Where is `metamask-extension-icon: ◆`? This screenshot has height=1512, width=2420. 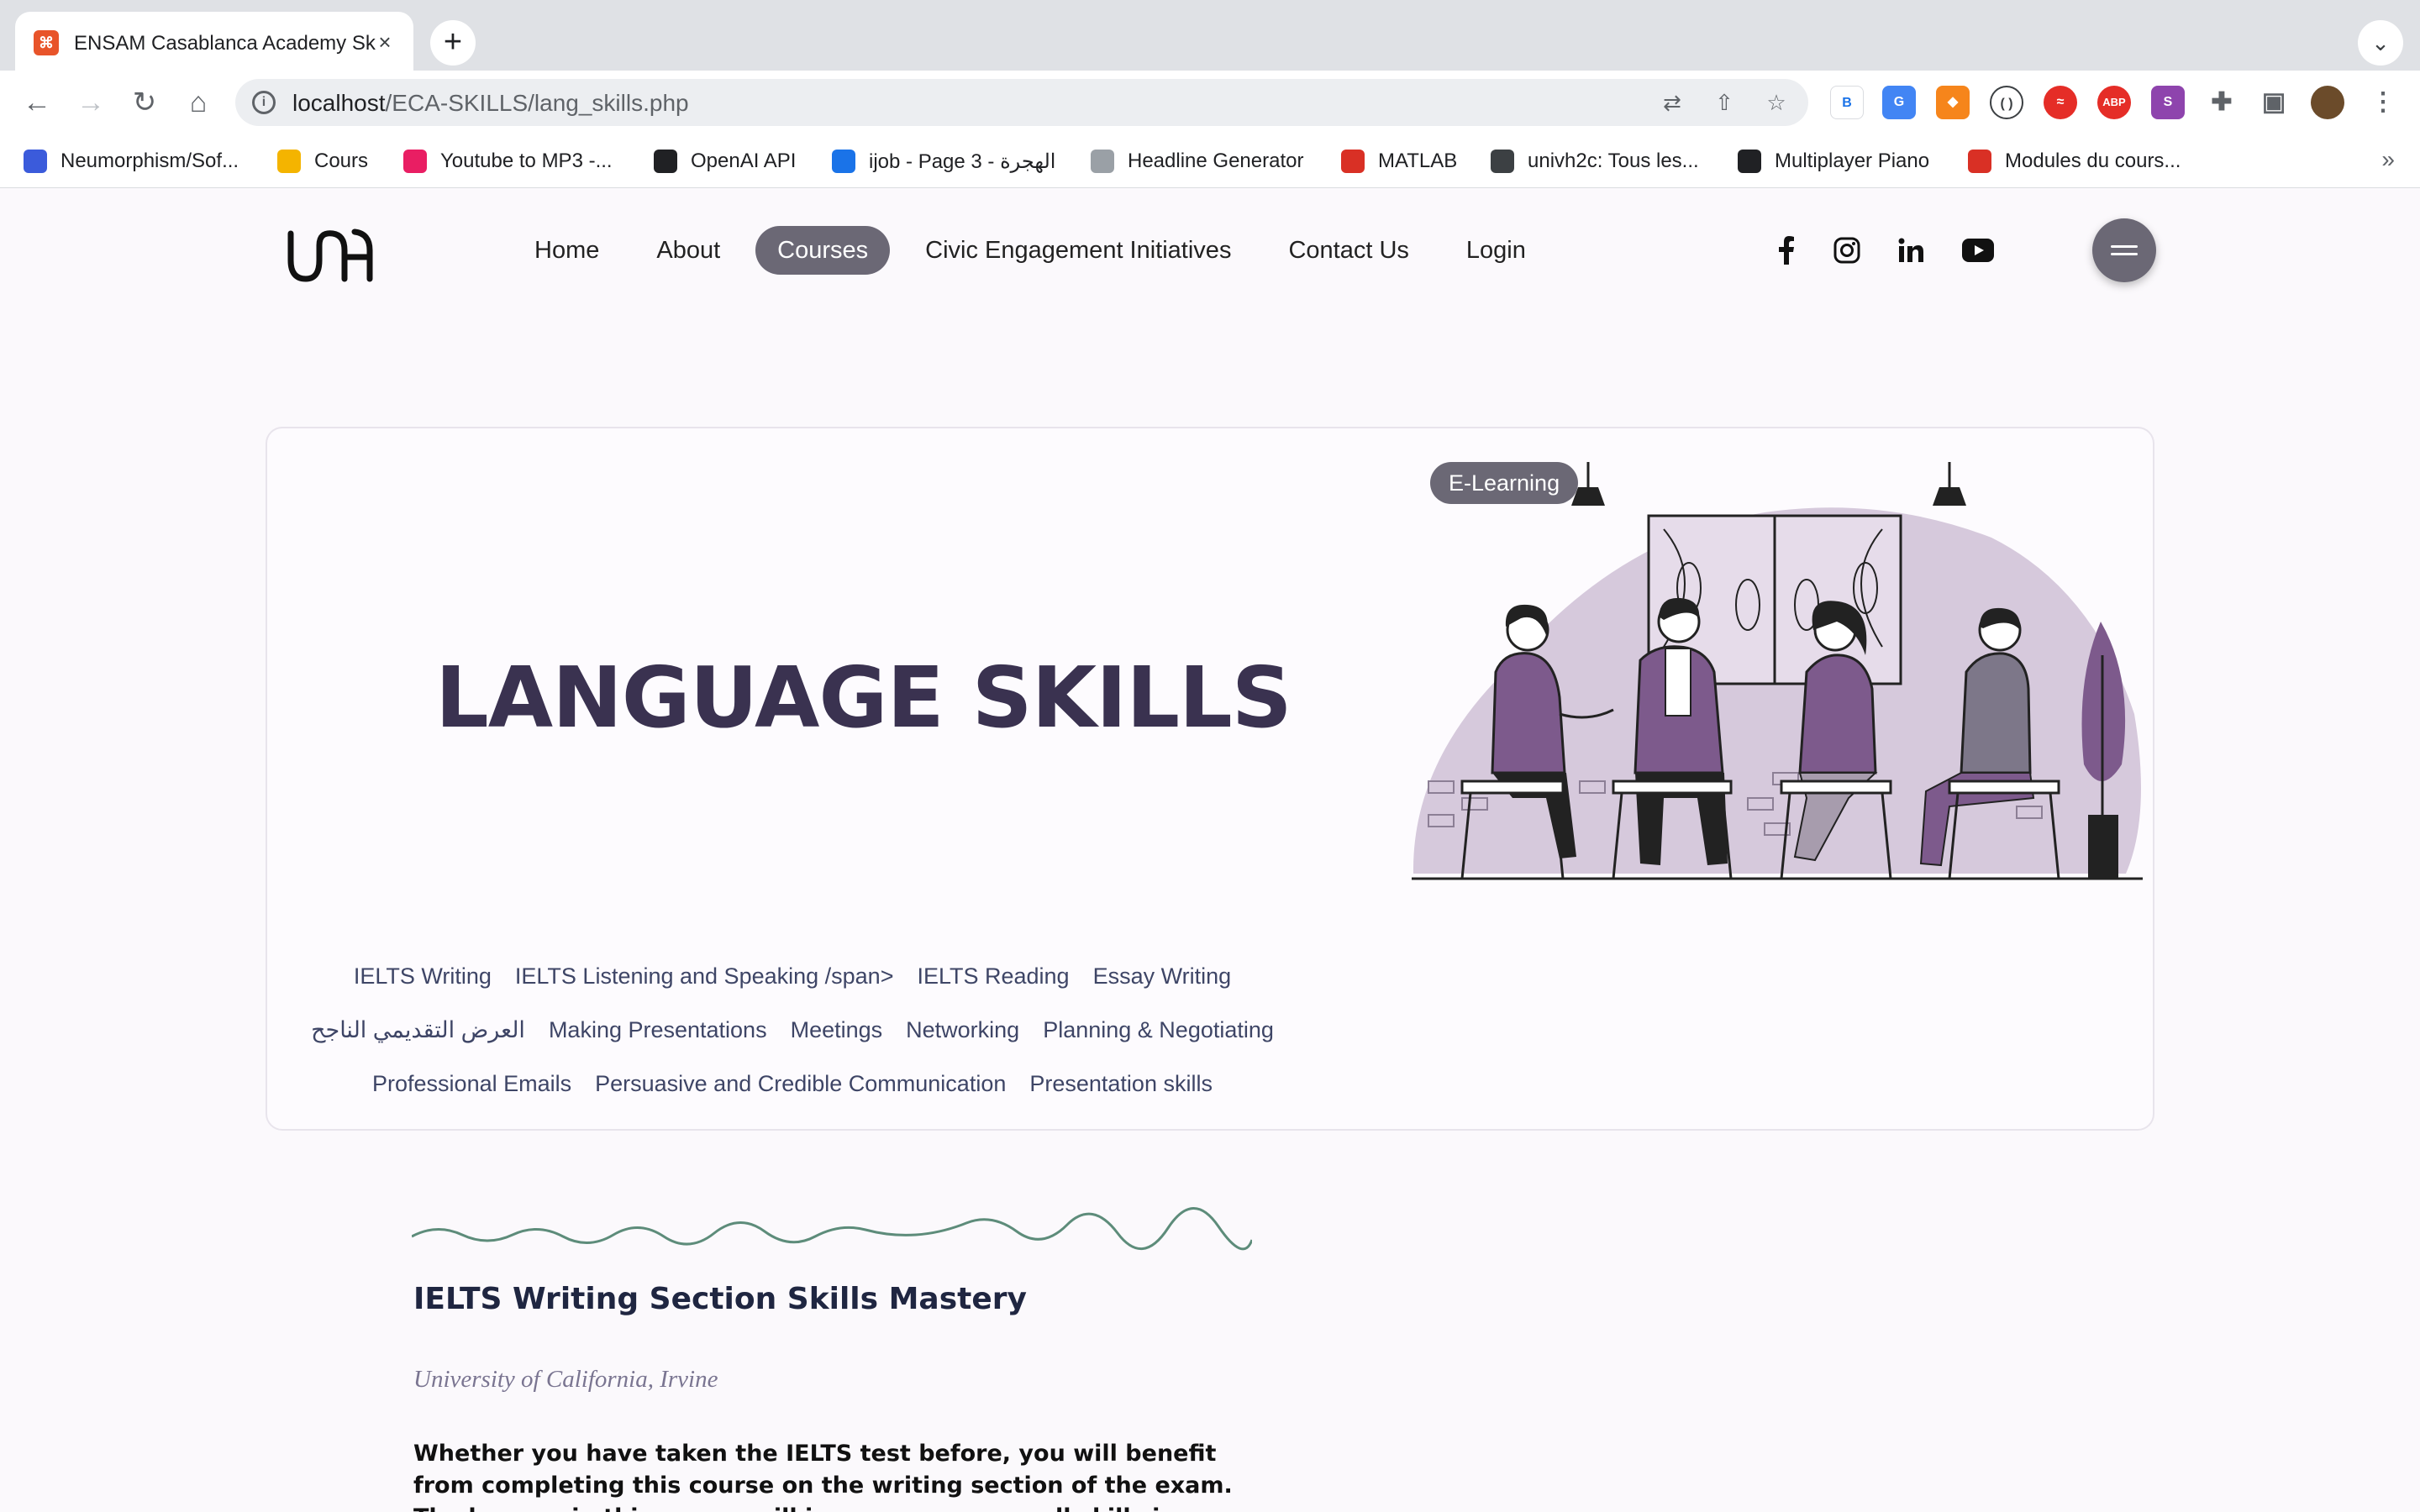 metamask-extension-icon: ◆ is located at coordinates (1953, 102).